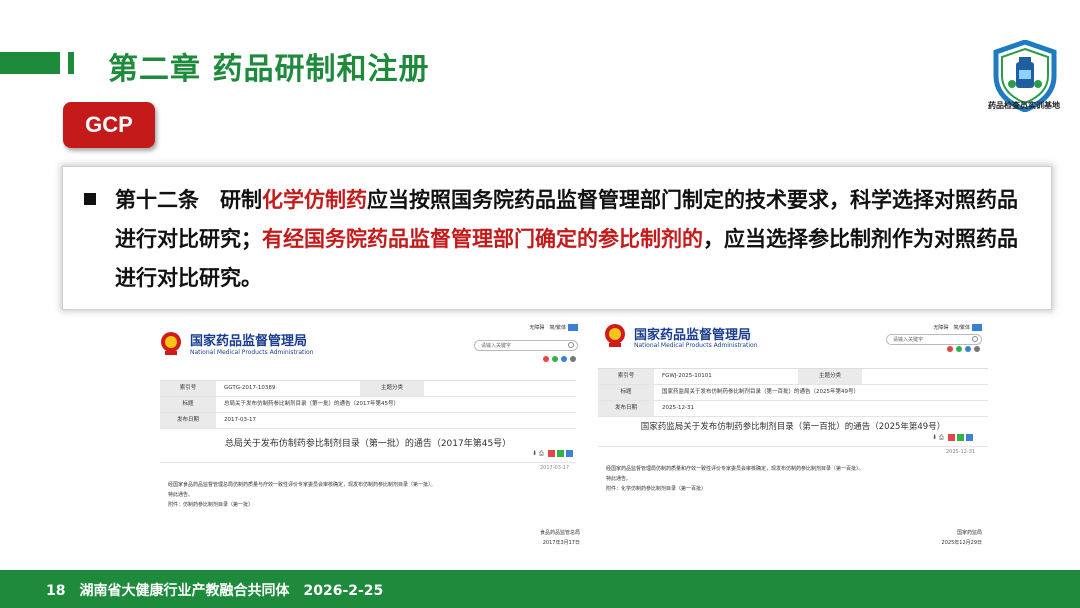  What do you see at coordinates (368, 505) in the screenshot?
I see `notice-attachment-link: 附件：仿制药参比制剂目录（第一批）` at bounding box center [368, 505].